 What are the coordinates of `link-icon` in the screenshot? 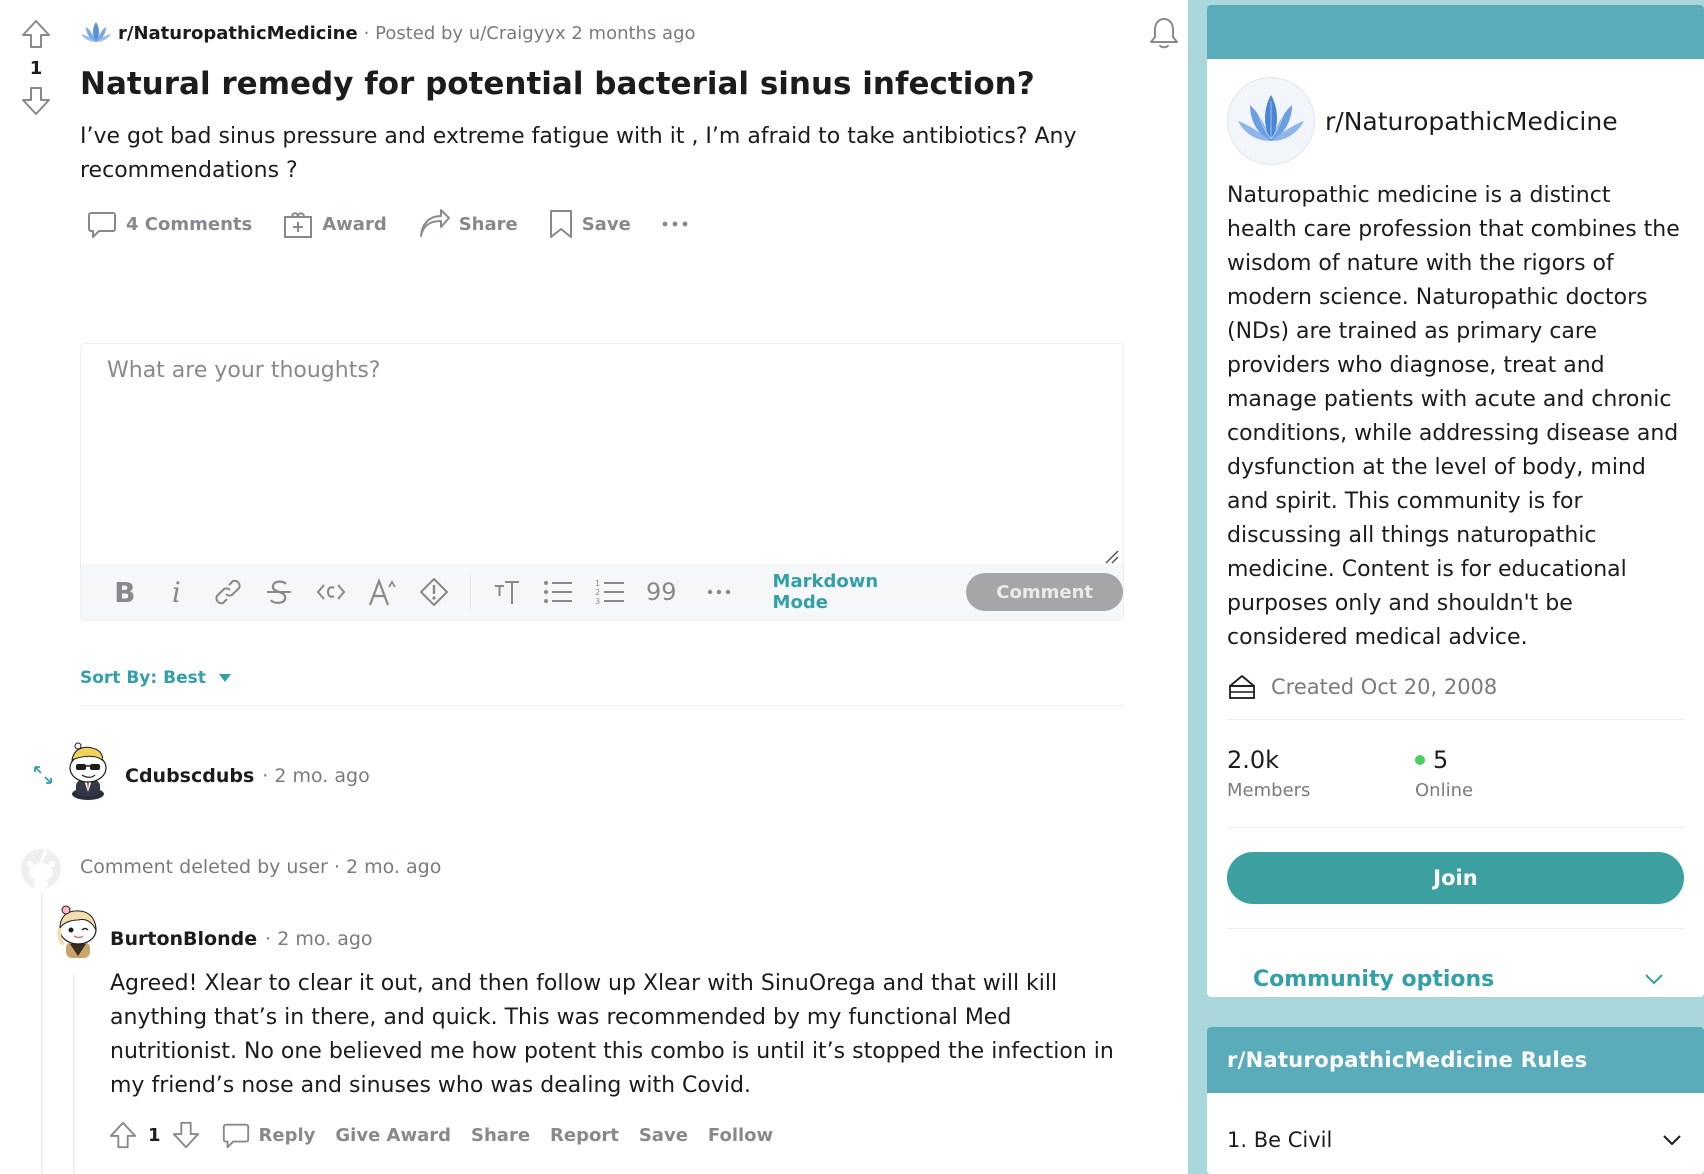 It's located at (228, 592).